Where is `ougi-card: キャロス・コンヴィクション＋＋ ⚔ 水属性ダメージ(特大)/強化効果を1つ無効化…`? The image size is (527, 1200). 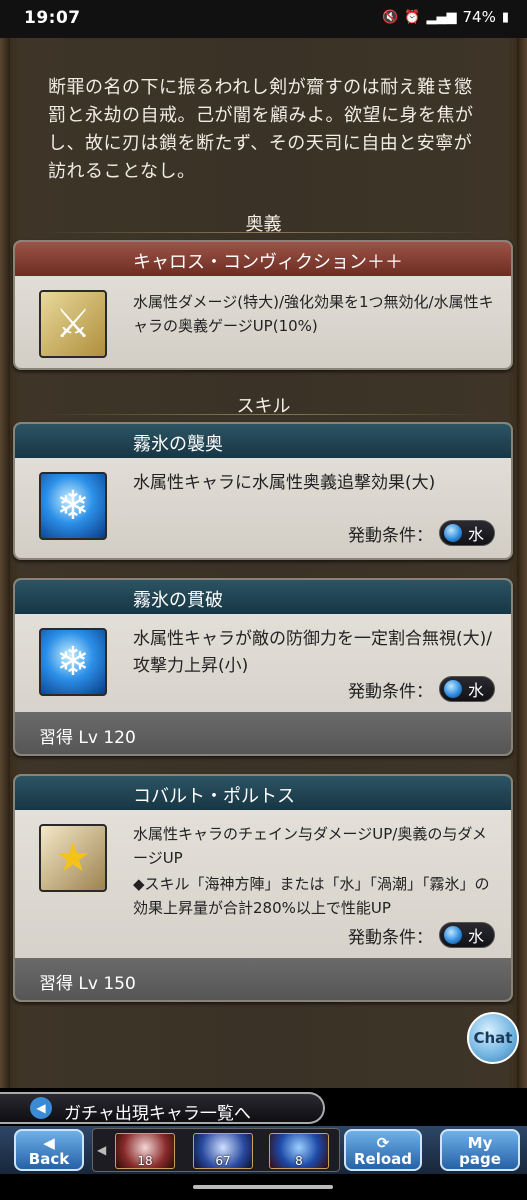 ougi-card: キャロス・コンヴィクション＋＋ ⚔ 水属性ダメージ(特大)/強化効果を1つ無効化… is located at coordinates (263, 305).